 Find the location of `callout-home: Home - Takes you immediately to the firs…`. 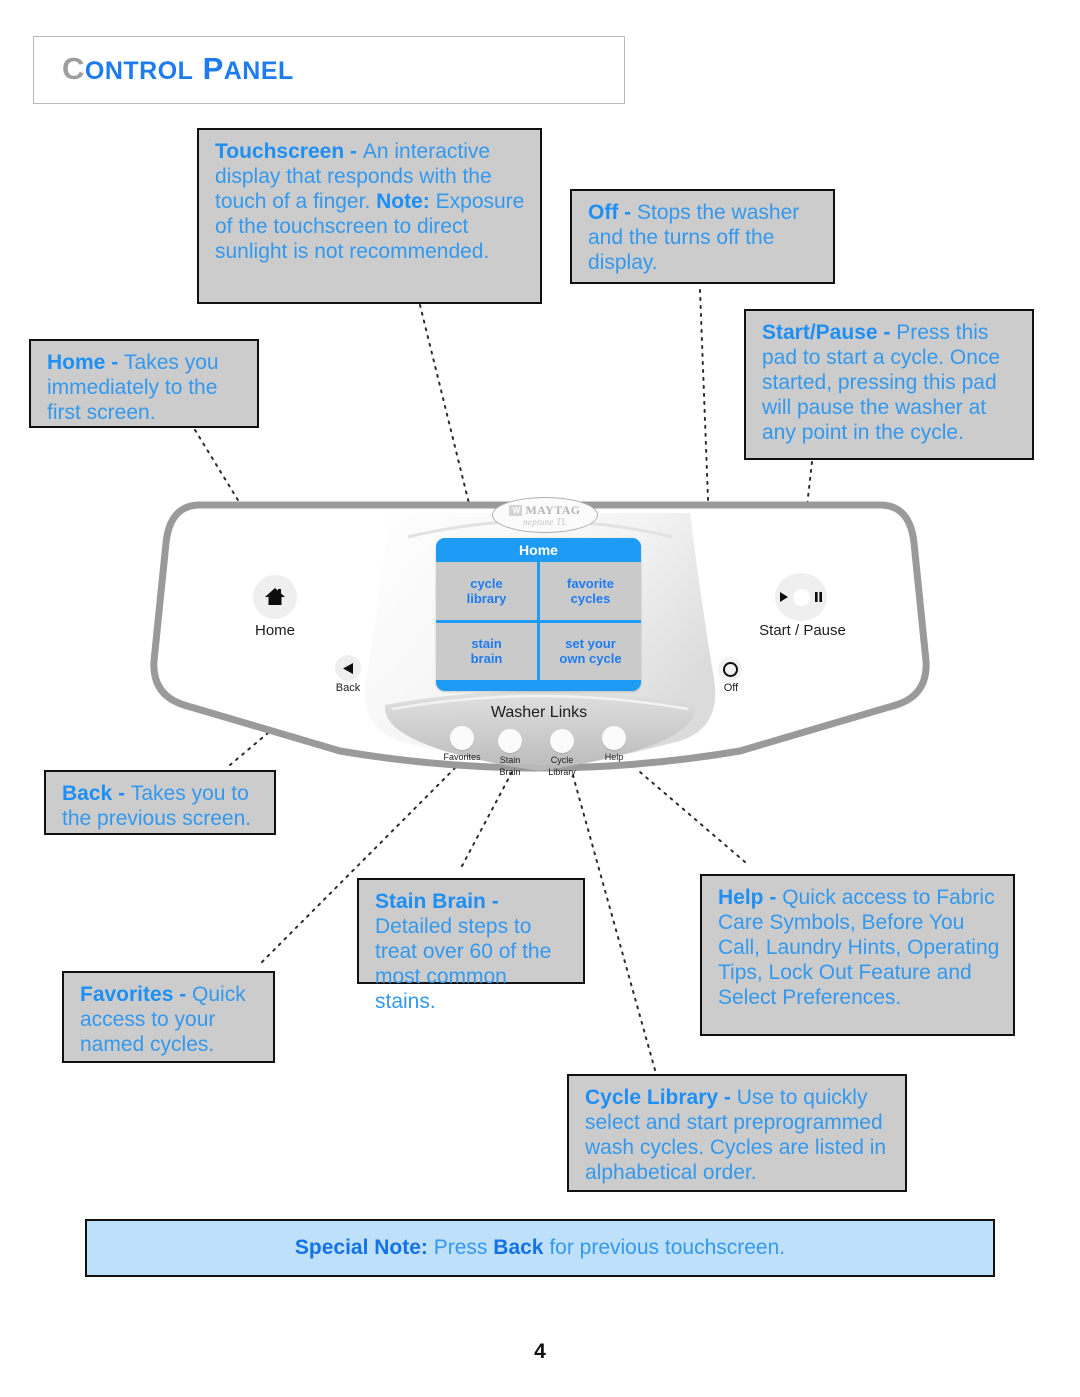

callout-home: Home - Takes you immediately to the firs… is located at coordinates (144, 383).